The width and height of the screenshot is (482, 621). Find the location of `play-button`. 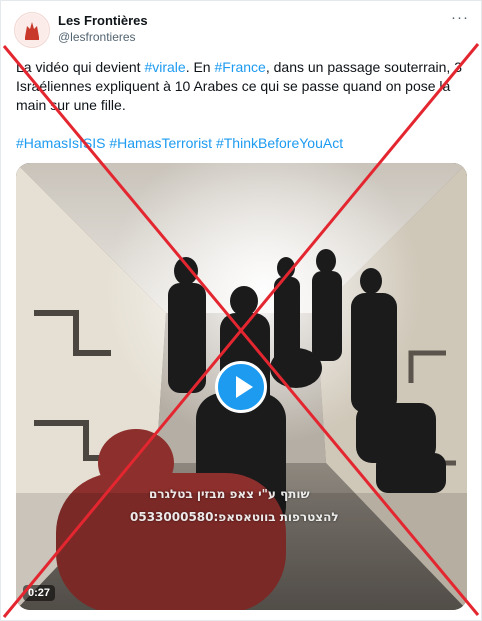

play-button is located at coordinates (241, 387).